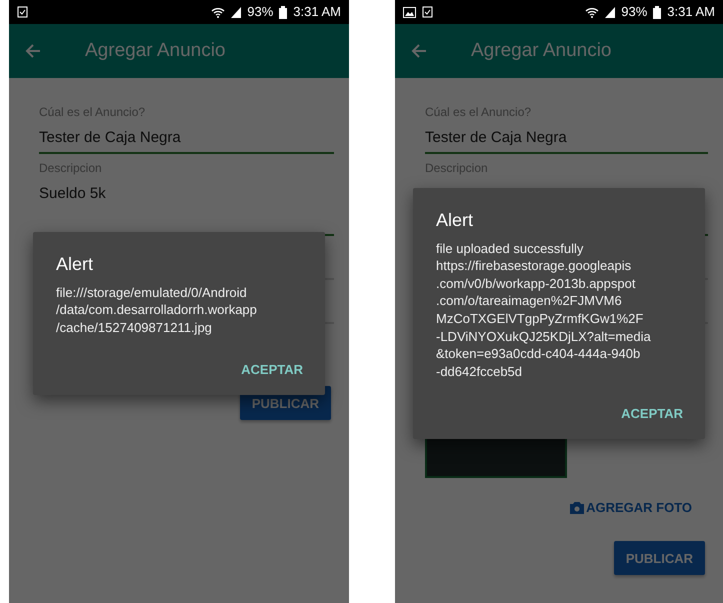  Describe the element at coordinates (544, 310) in the screenshot. I see `dialog-message: file uploaded successfully https://firebasestorage.googleapis .com/v0/b/workapp-2013b.appspot .com/o/tareaimagen%2FJMVM6 MzCoTXGElVTgpPyZrmfKGw1%2F -LDViNYOXukQJ25KDjLX?alt=media &token=e93a0cdd-c404-444a-940b -dd642fcceb5d` at that location.